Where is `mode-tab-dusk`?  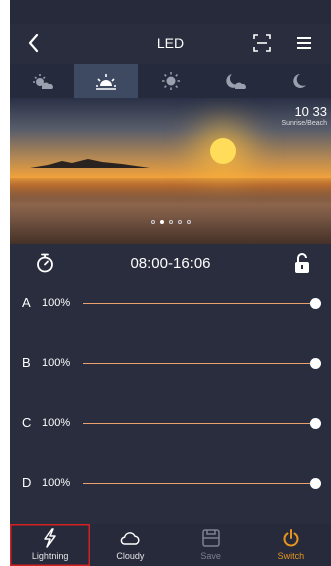 mode-tab-dusk is located at coordinates (235, 81).